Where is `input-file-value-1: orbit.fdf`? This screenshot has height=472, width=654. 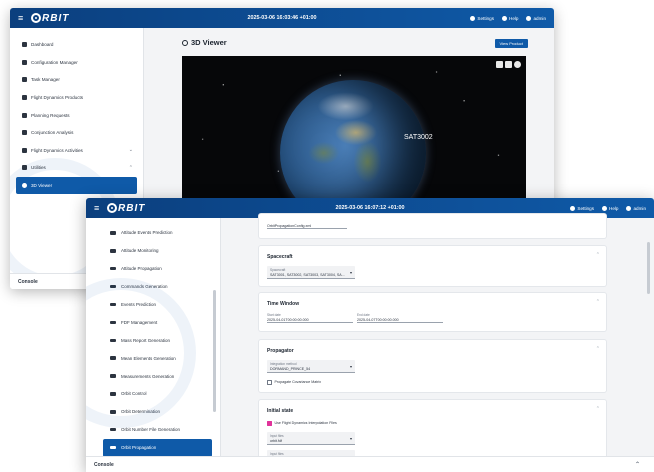 input-file-value-1: orbit.fdf is located at coordinates (276, 441).